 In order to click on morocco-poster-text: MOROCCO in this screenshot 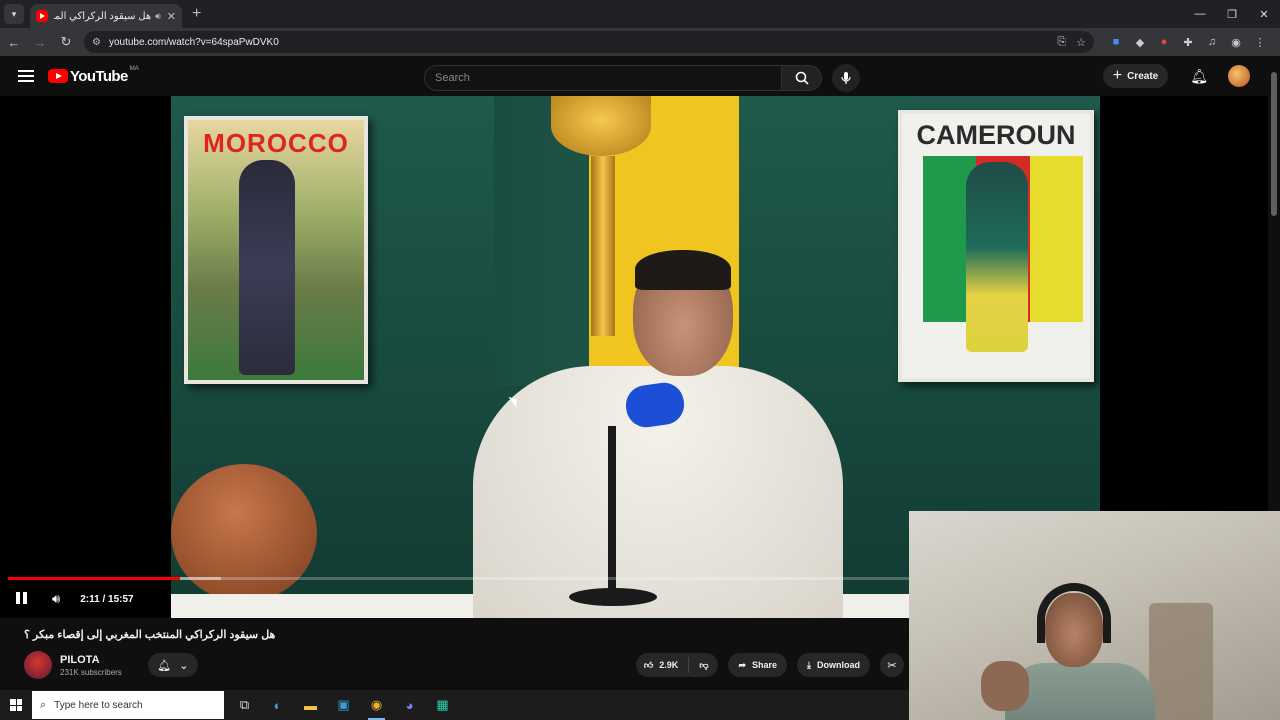, I will do `click(276, 143)`.